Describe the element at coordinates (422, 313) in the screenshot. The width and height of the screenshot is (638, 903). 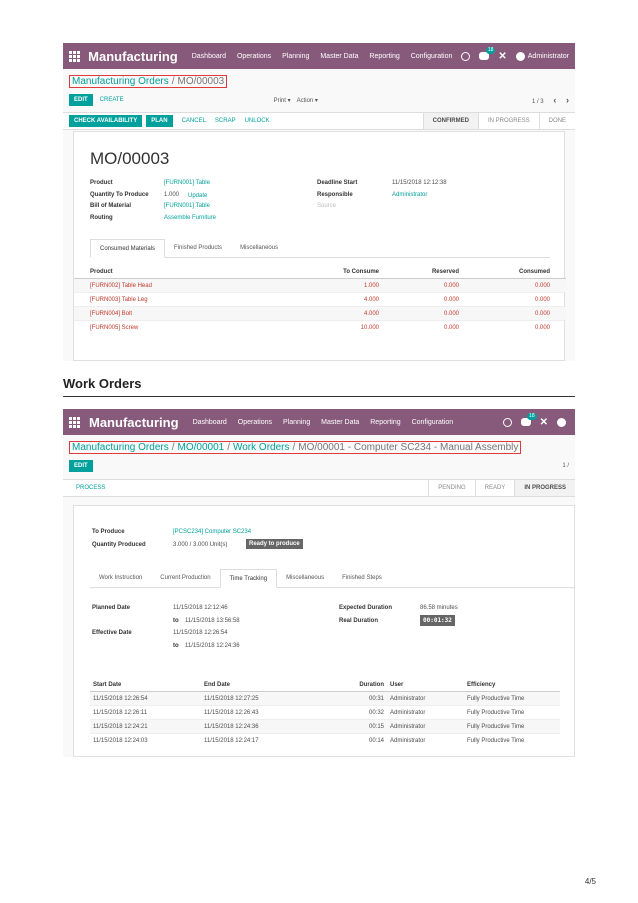
I see `cell-reserved: 0.000` at that location.